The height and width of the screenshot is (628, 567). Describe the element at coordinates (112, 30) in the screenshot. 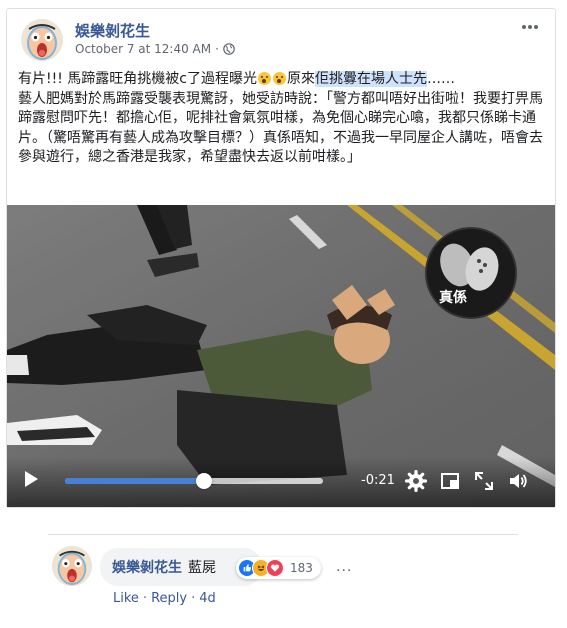

I see `page-name: 娛樂剝花生` at that location.